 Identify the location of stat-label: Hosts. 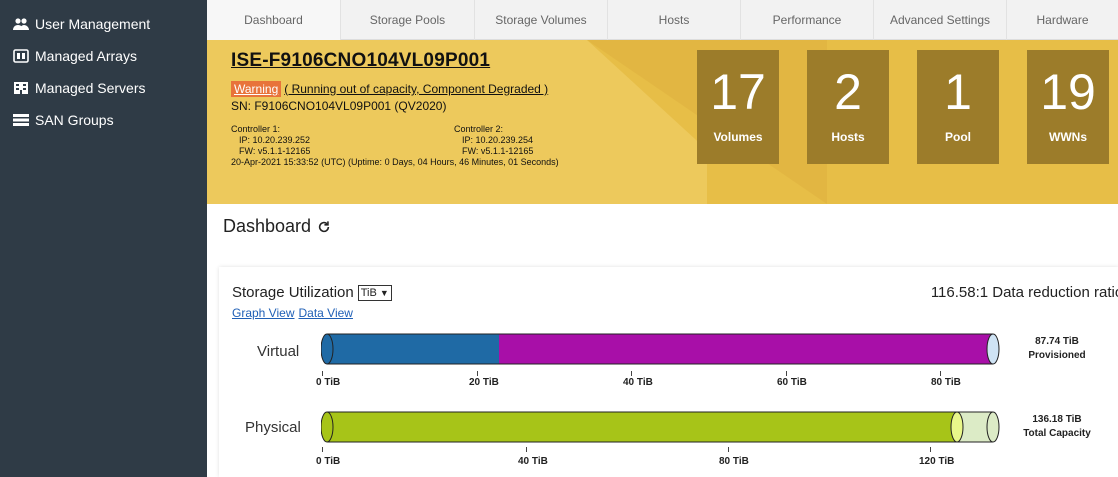
(848, 137).